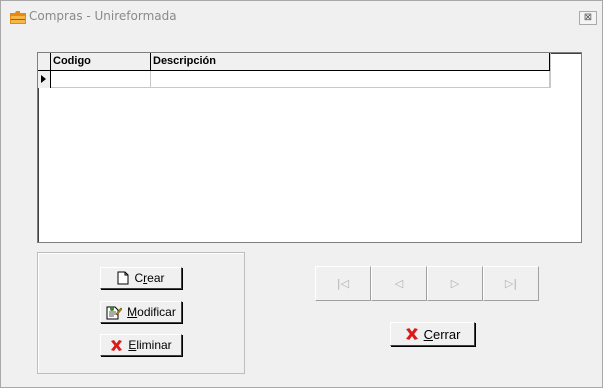 This screenshot has width=603, height=388. I want to click on previous-record-button: ◁, so click(399, 283).